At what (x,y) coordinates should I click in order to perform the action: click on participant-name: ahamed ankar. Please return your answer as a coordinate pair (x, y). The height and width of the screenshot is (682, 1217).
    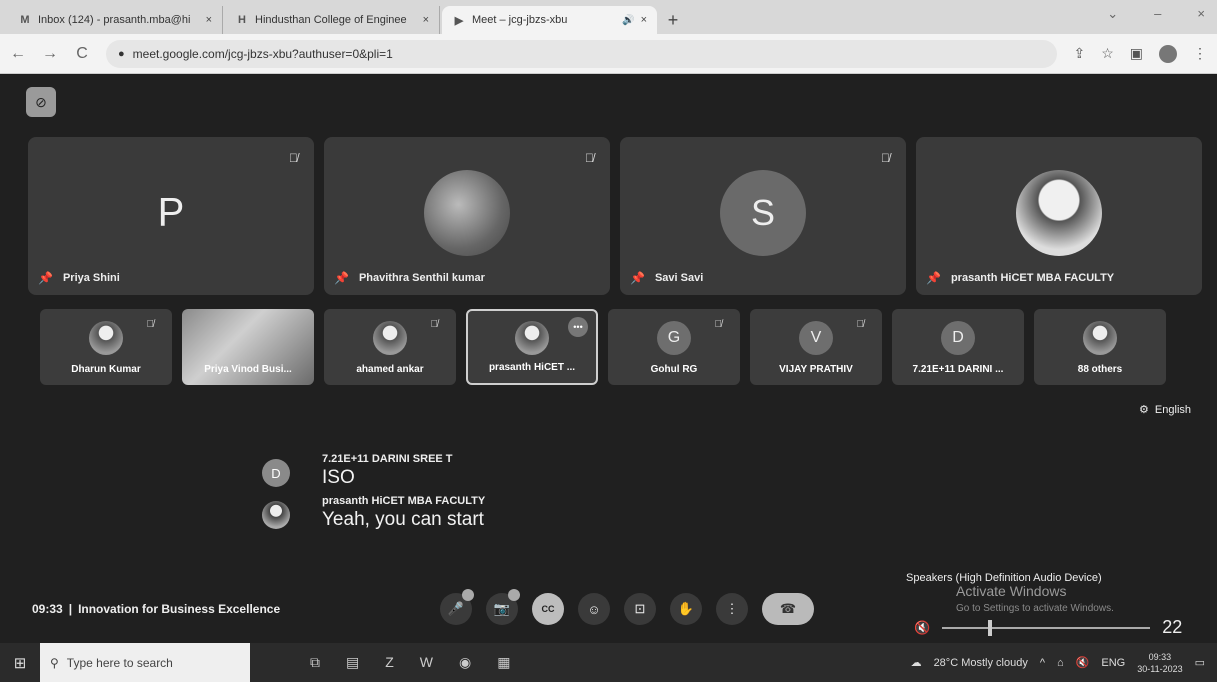
    Looking at the image, I should click on (390, 369).